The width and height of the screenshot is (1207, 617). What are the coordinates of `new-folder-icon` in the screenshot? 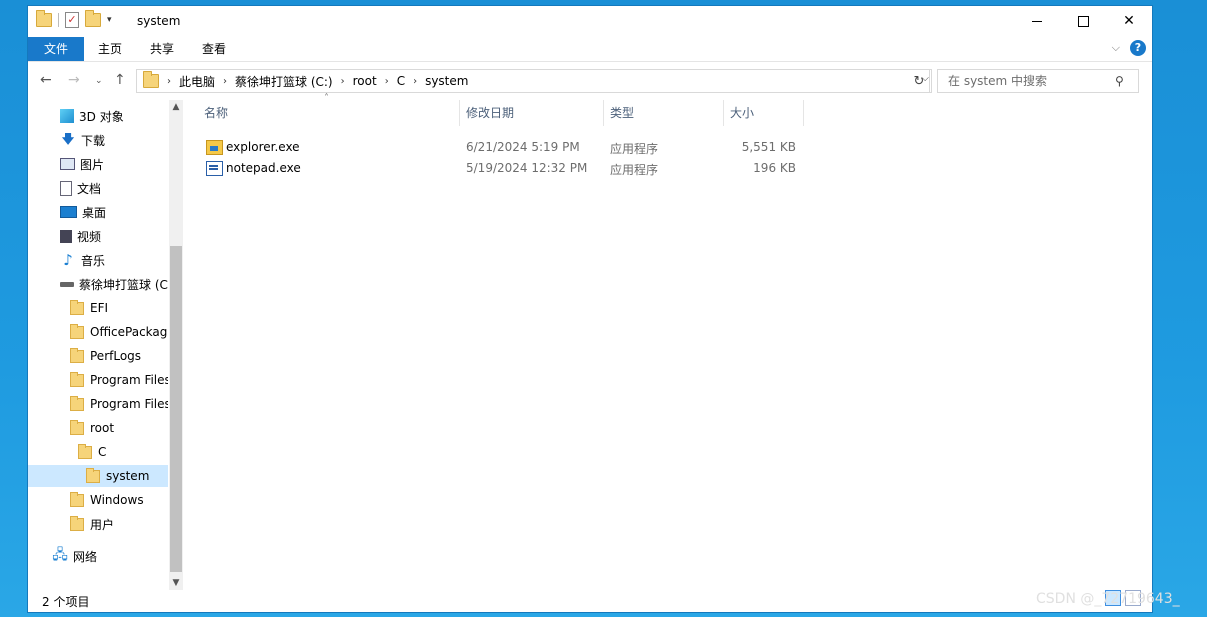 It's located at (93, 18).